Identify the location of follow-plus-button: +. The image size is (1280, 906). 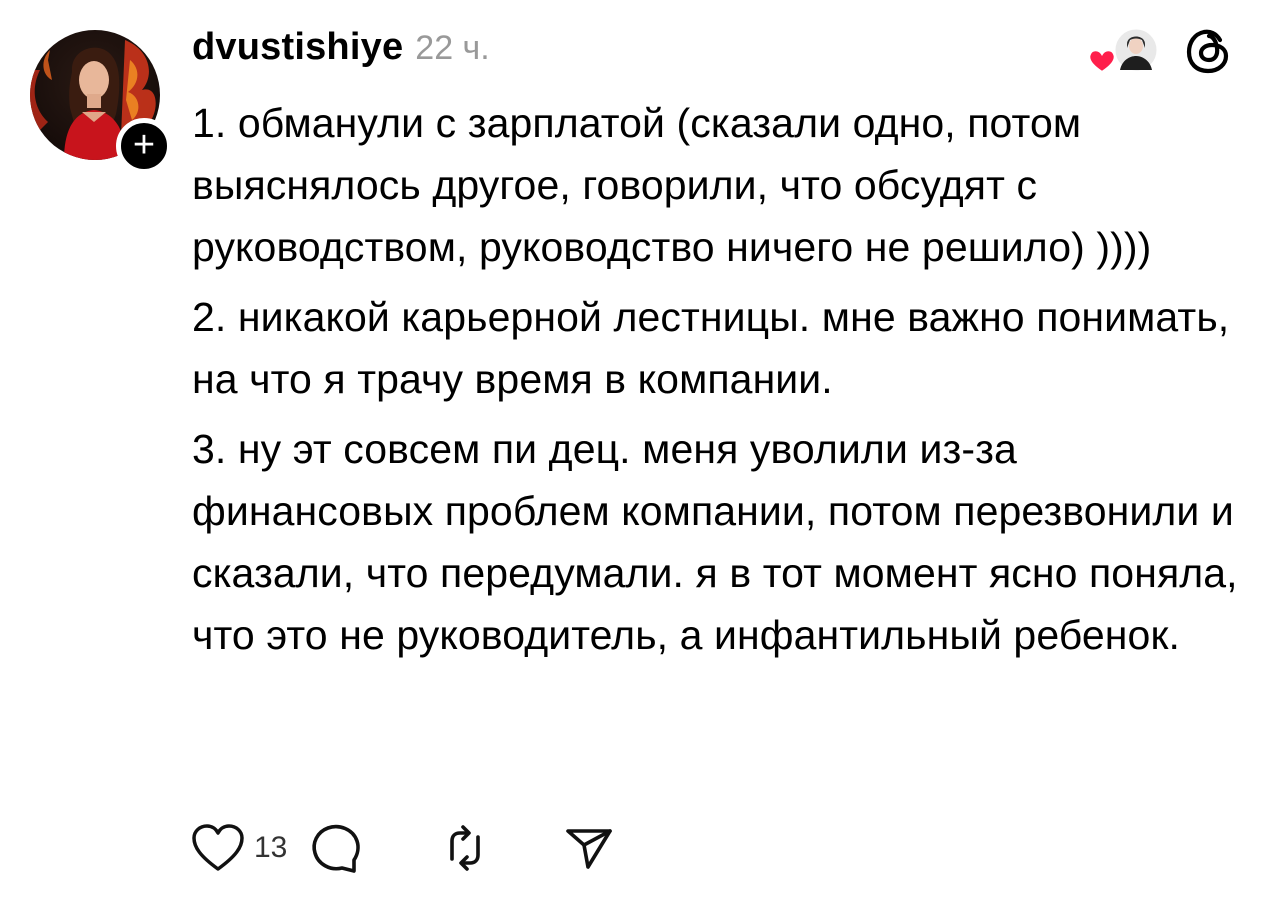
(144, 146).